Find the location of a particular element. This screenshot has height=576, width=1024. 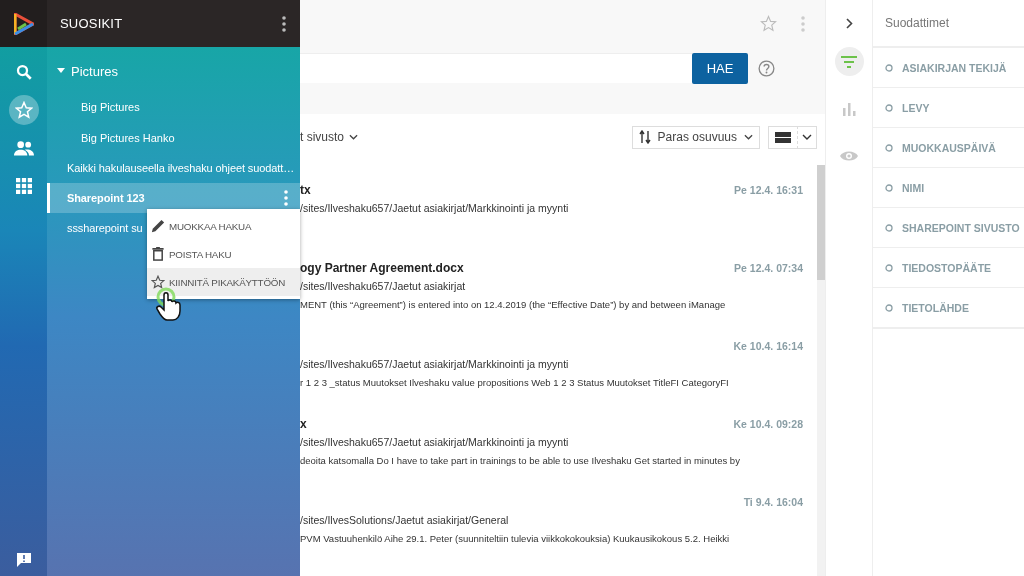

result-title: tx is located at coordinates (305, 190).